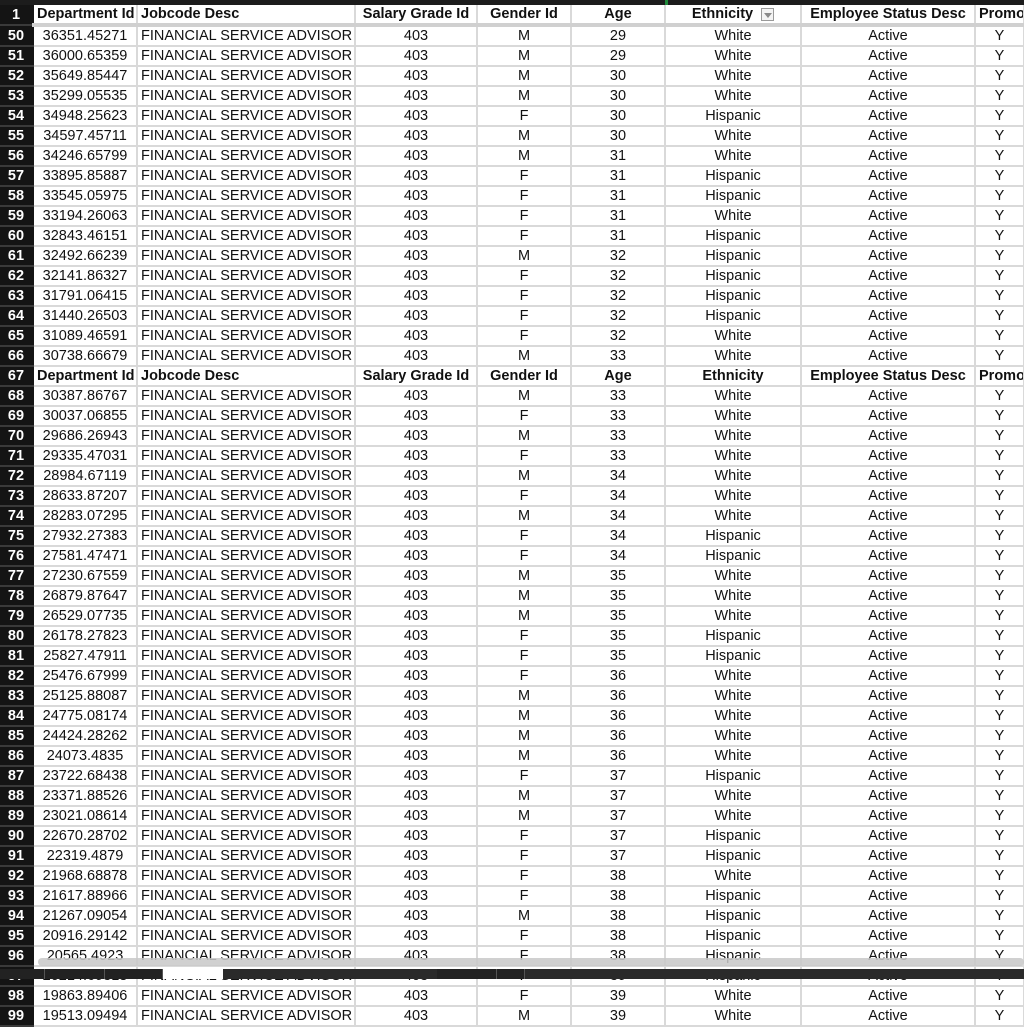  What do you see at coordinates (17, 536) in the screenshot?
I see `row-number: 75` at bounding box center [17, 536].